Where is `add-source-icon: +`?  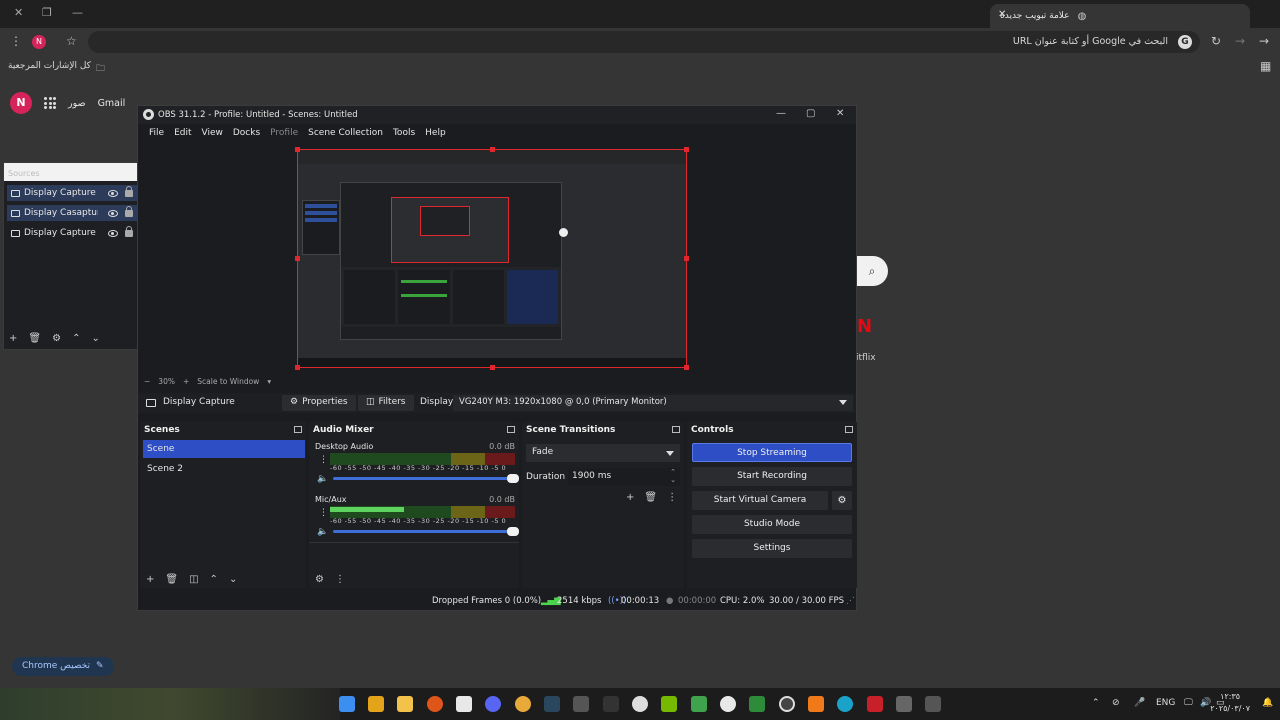 add-source-icon: + is located at coordinates (13, 338).